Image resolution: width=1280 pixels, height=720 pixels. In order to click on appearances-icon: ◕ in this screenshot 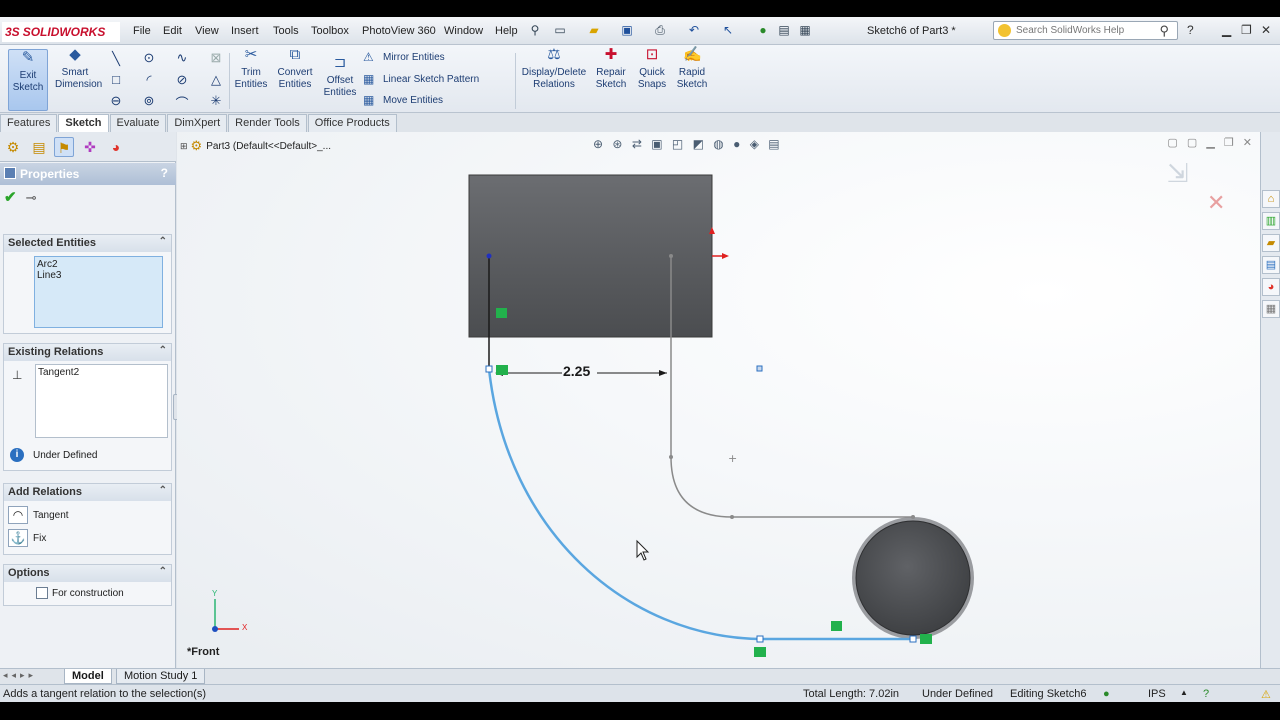, I will do `click(1271, 287)`.